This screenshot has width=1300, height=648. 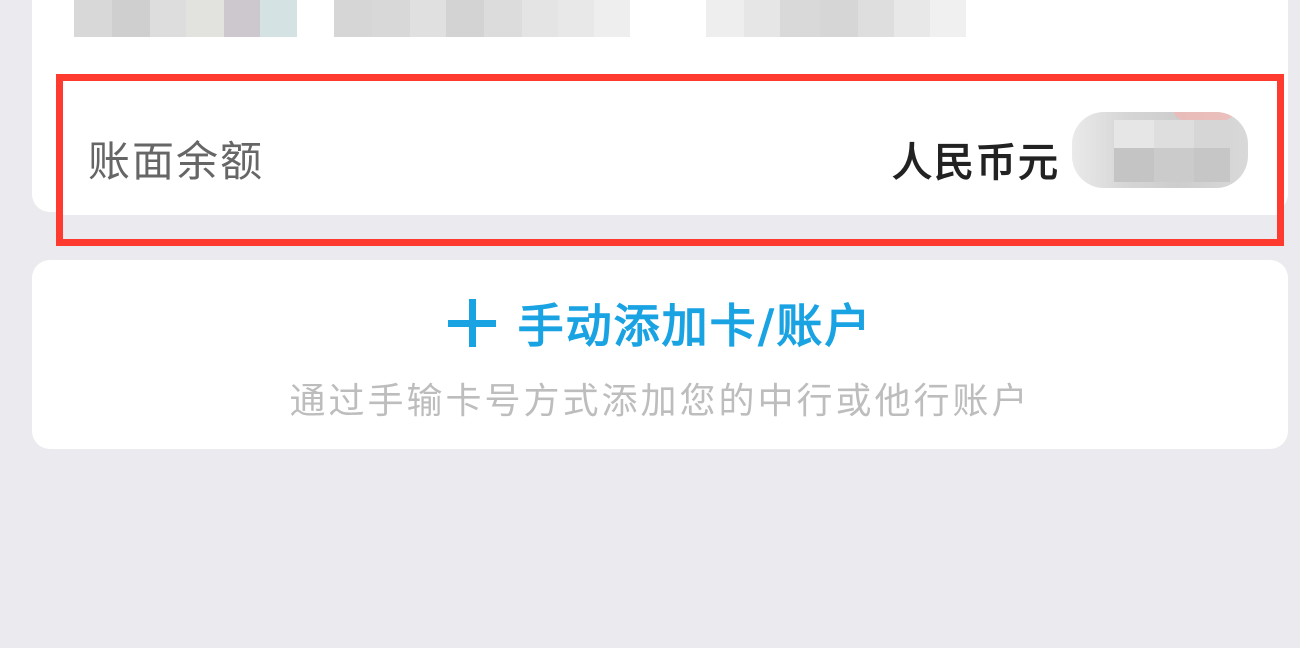 I want to click on balance-label: 账面余额, so click(x=176, y=161).